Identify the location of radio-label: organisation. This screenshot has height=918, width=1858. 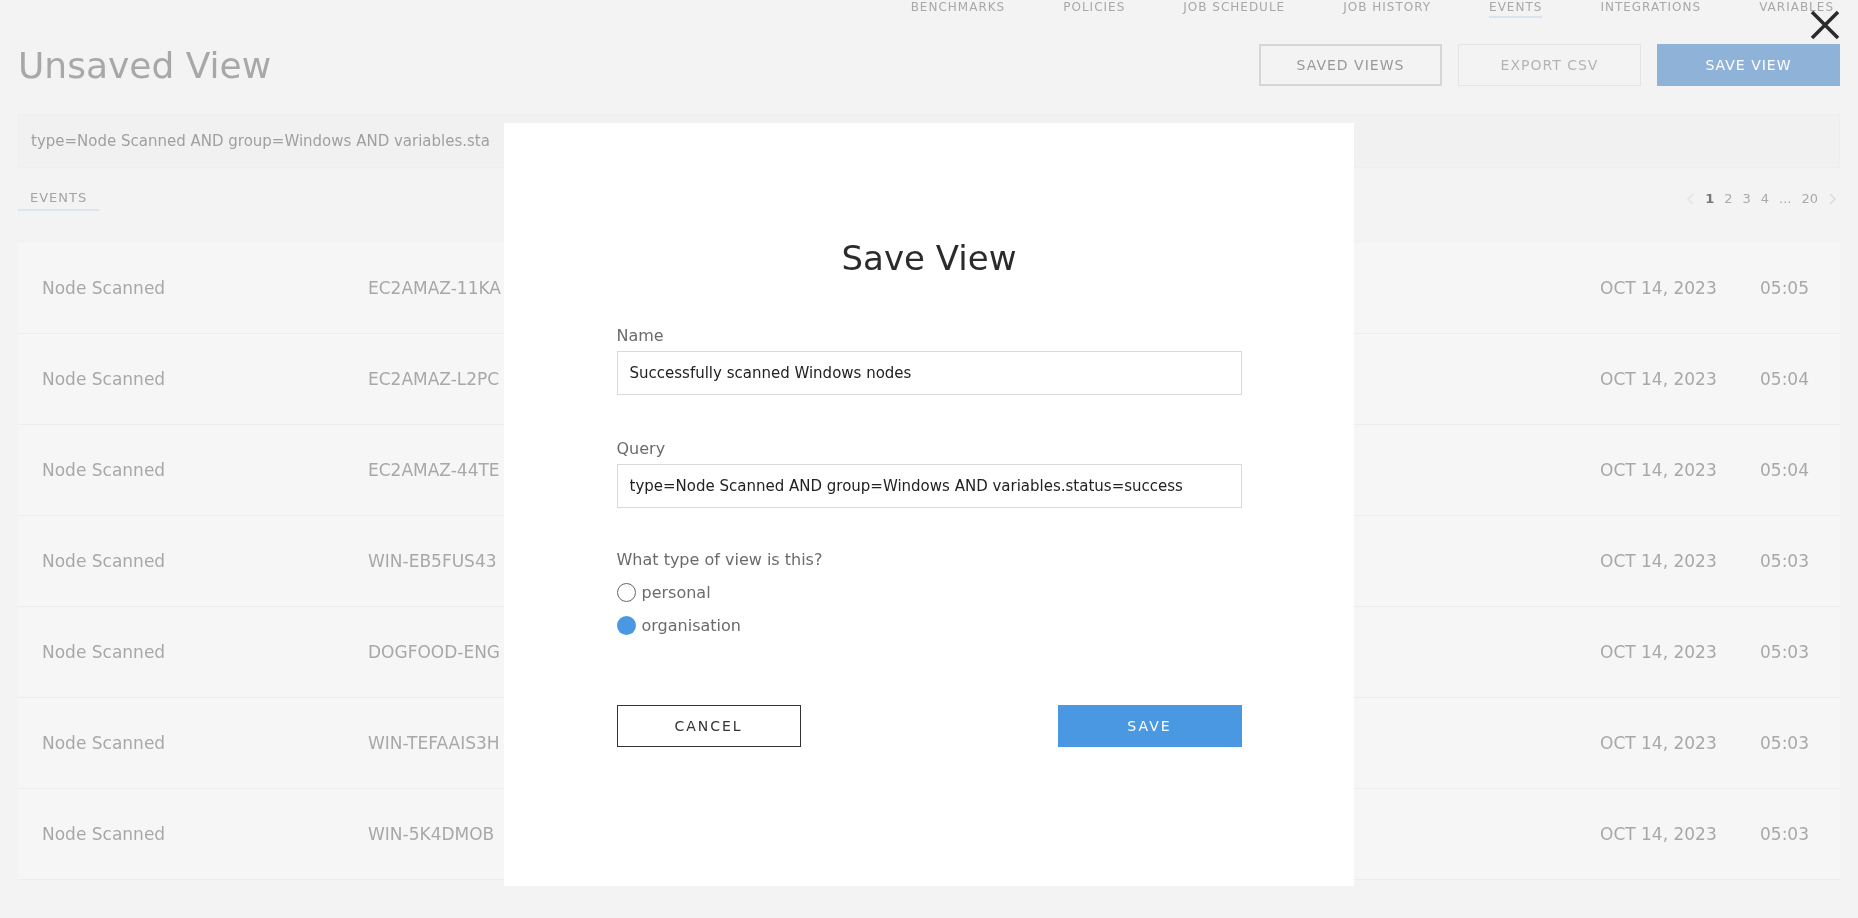
(691, 625).